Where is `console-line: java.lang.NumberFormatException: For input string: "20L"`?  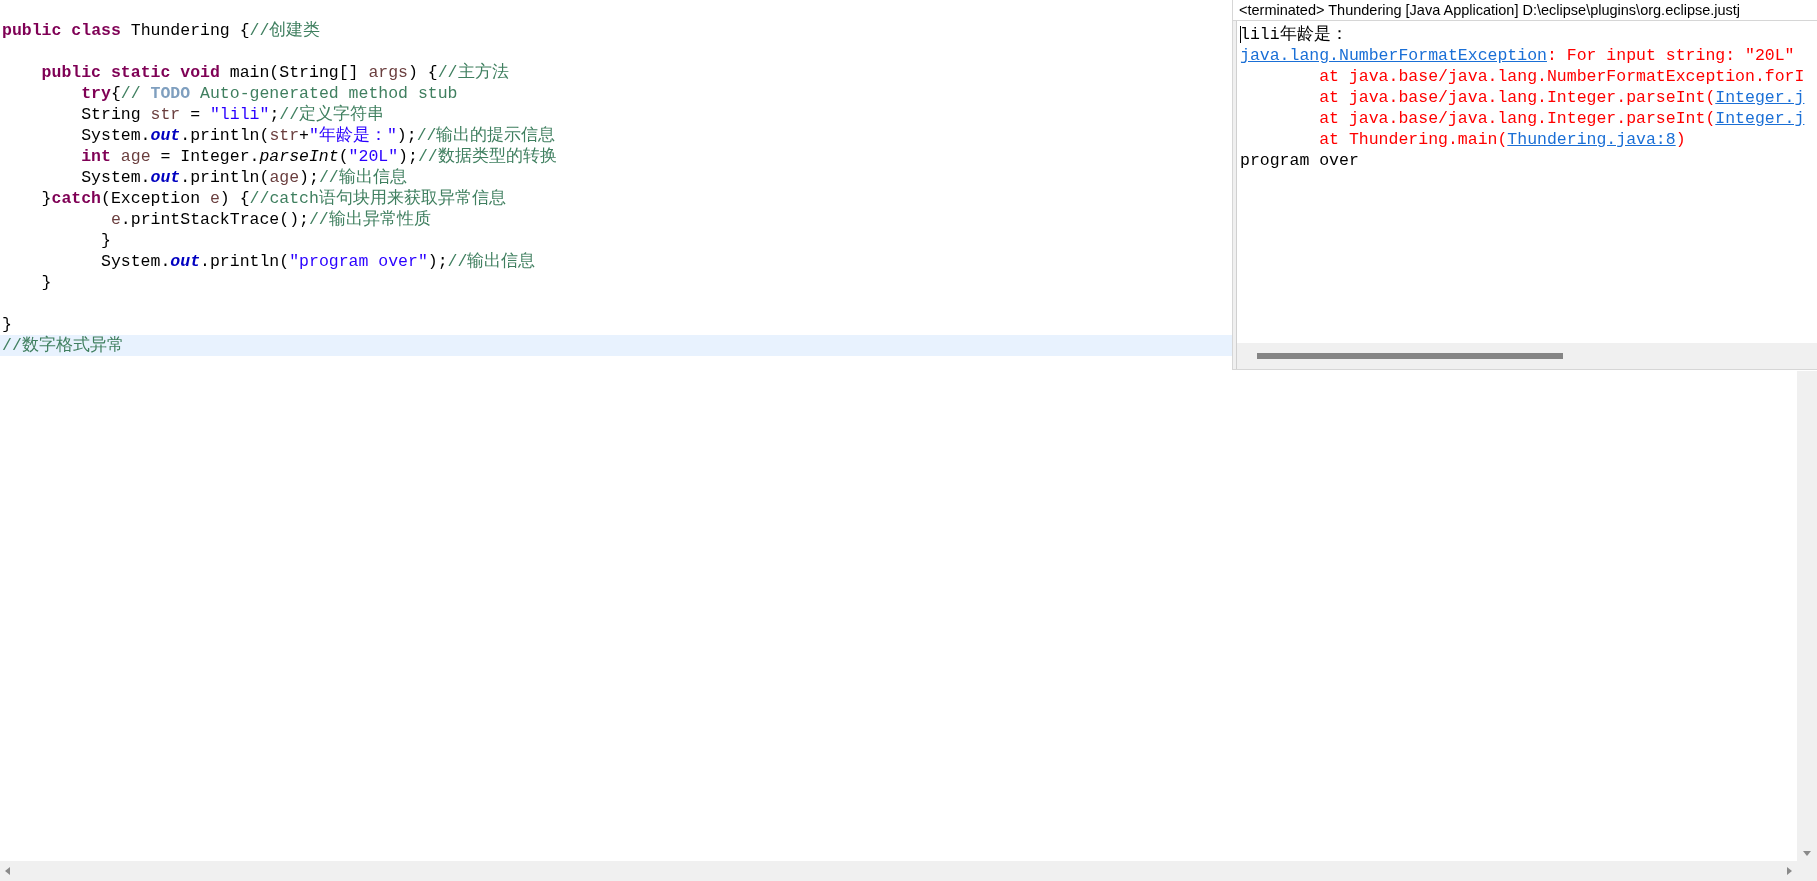
console-line: java.lang.NumberFormatException: For input string: "20L" is located at coordinates (1517, 55).